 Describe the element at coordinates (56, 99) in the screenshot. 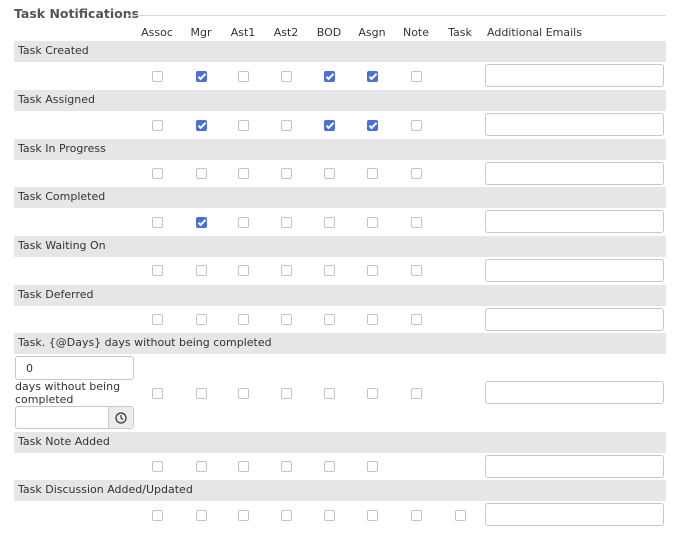

I see `row-label: Task Assigned` at that location.